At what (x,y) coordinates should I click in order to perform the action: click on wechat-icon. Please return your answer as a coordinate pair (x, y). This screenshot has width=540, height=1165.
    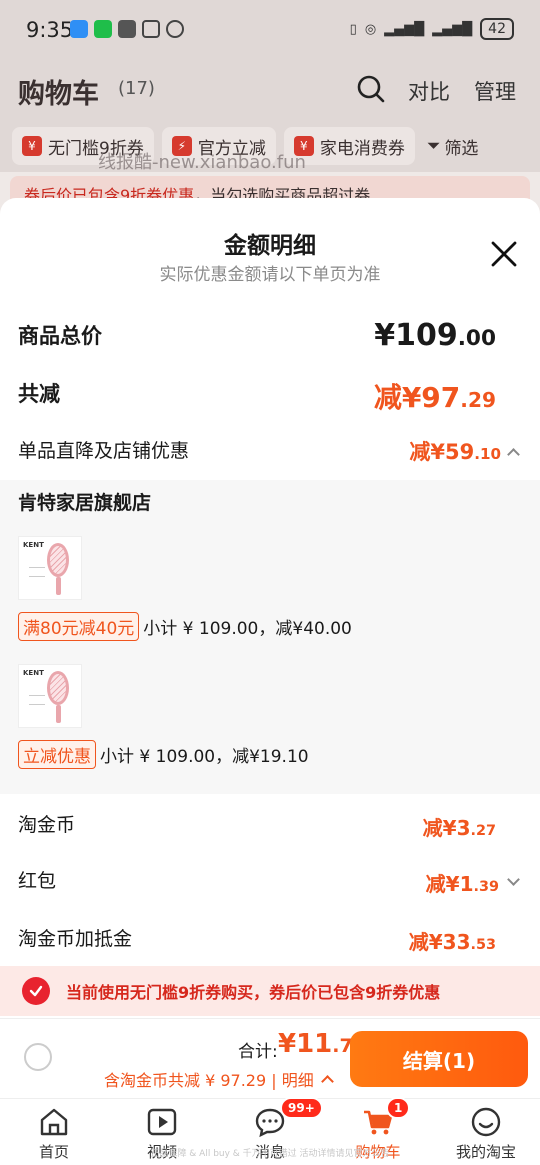
    Looking at the image, I should click on (103, 29).